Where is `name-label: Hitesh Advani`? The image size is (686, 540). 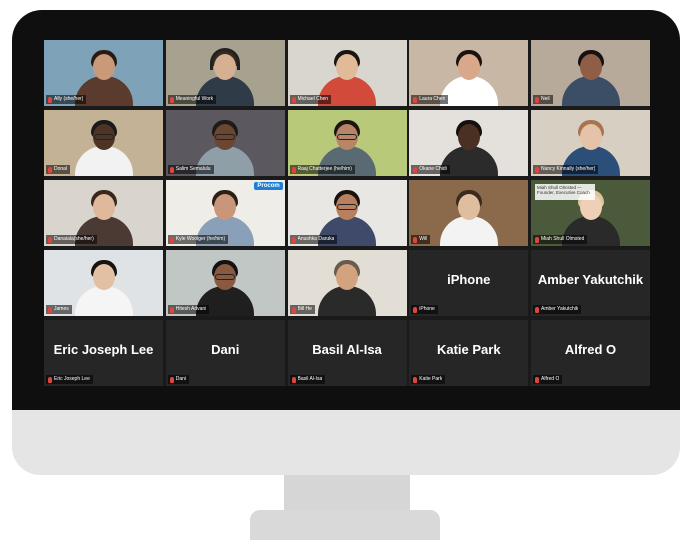
name-label: Hitesh Advani is located at coordinates (188, 309).